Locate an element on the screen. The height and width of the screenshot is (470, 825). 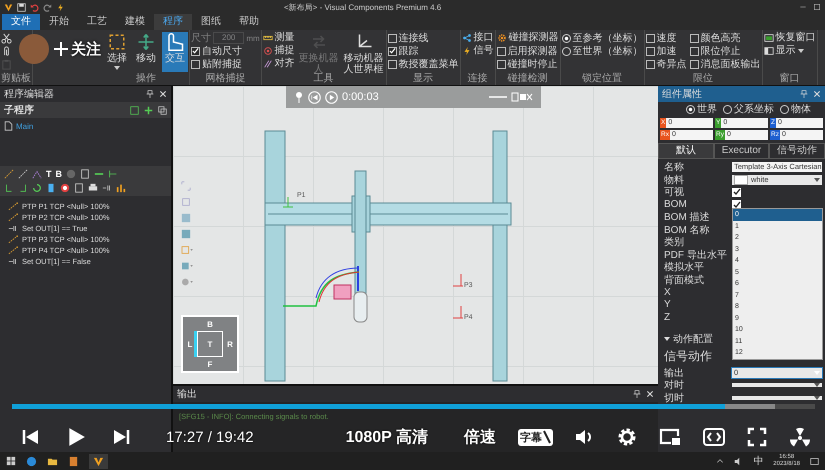
speed-button: 倍速 is located at coordinates (480, 437).